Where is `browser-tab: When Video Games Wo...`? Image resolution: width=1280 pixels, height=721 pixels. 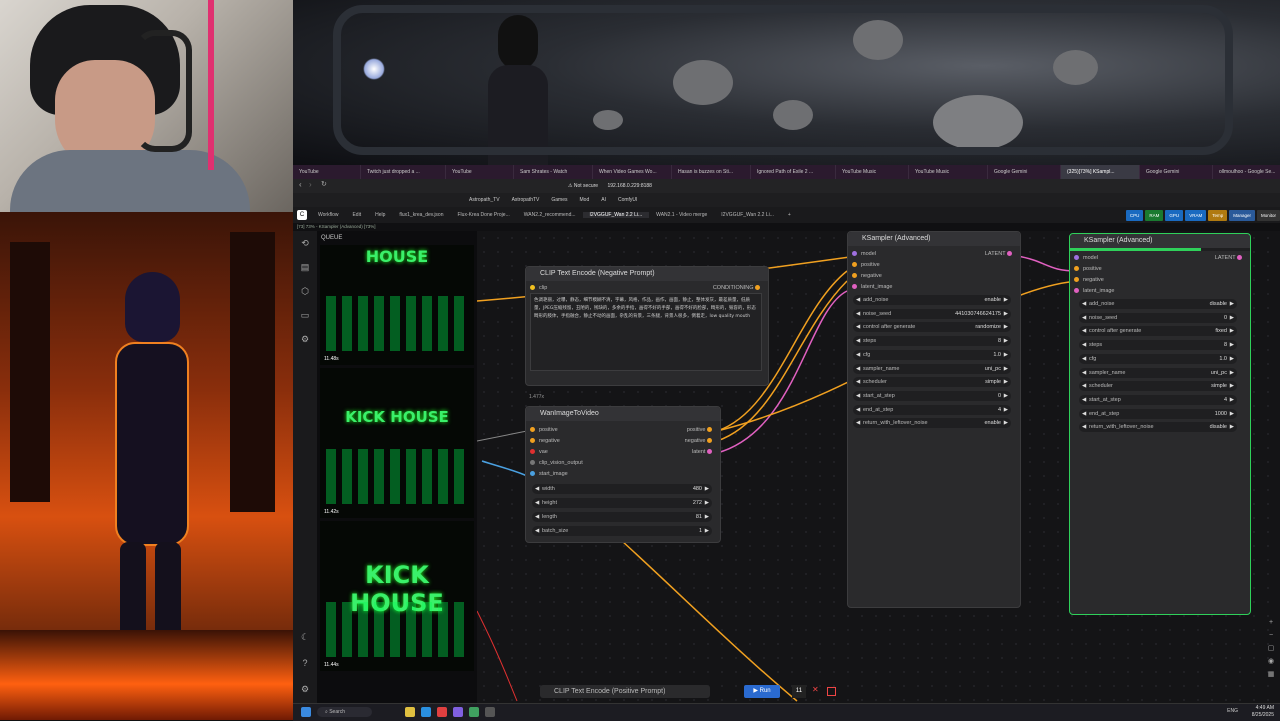 browser-tab: When Video Games Wo... is located at coordinates (632, 172).